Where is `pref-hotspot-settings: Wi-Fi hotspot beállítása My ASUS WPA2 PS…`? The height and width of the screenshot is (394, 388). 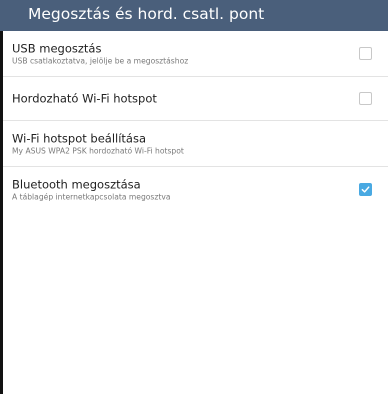 pref-hotspot-settings: Wi-Fi hotspot beállítása My ASUS WPA2 PS… is located at coordinates (195, 144).